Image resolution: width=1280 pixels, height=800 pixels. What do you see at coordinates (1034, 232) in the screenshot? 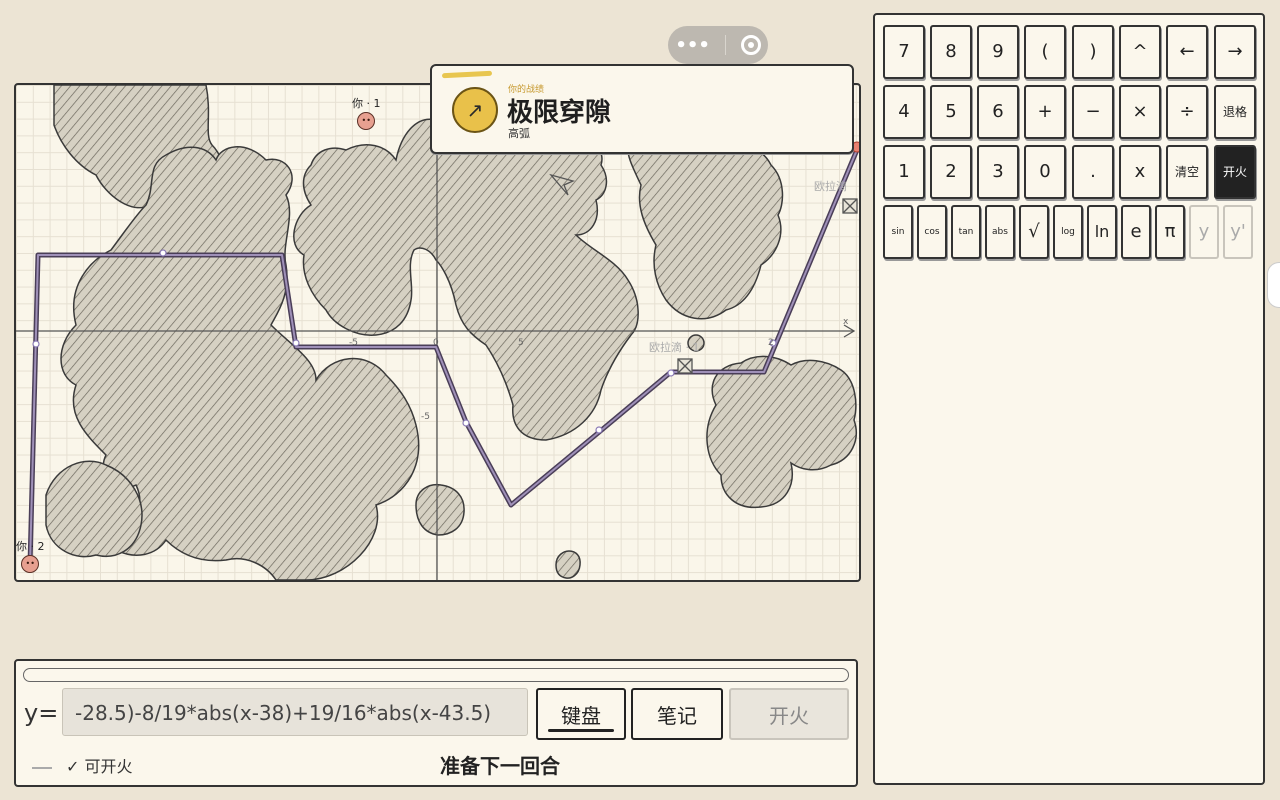
I see `key-sqrt: √` at bounding box center [1034, 232].